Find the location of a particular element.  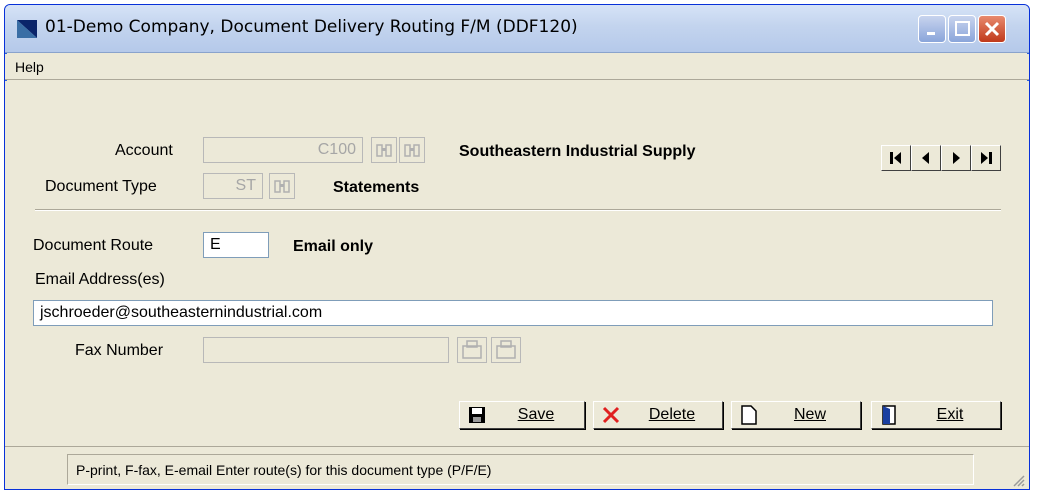

last-record-icon is located at coordinates (986, 158).